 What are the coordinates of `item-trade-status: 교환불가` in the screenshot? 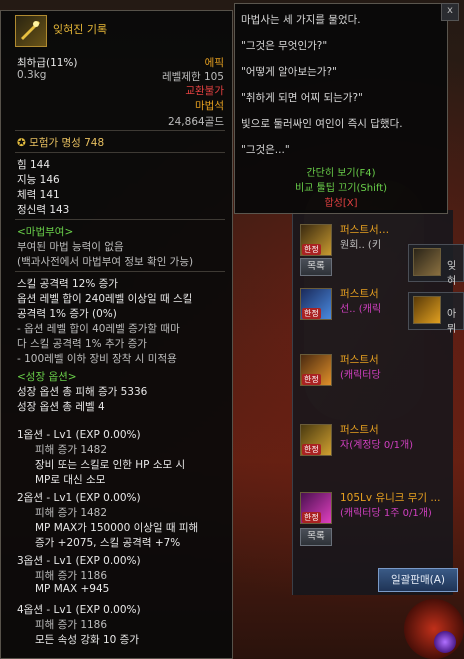 It's located at (204, 91).